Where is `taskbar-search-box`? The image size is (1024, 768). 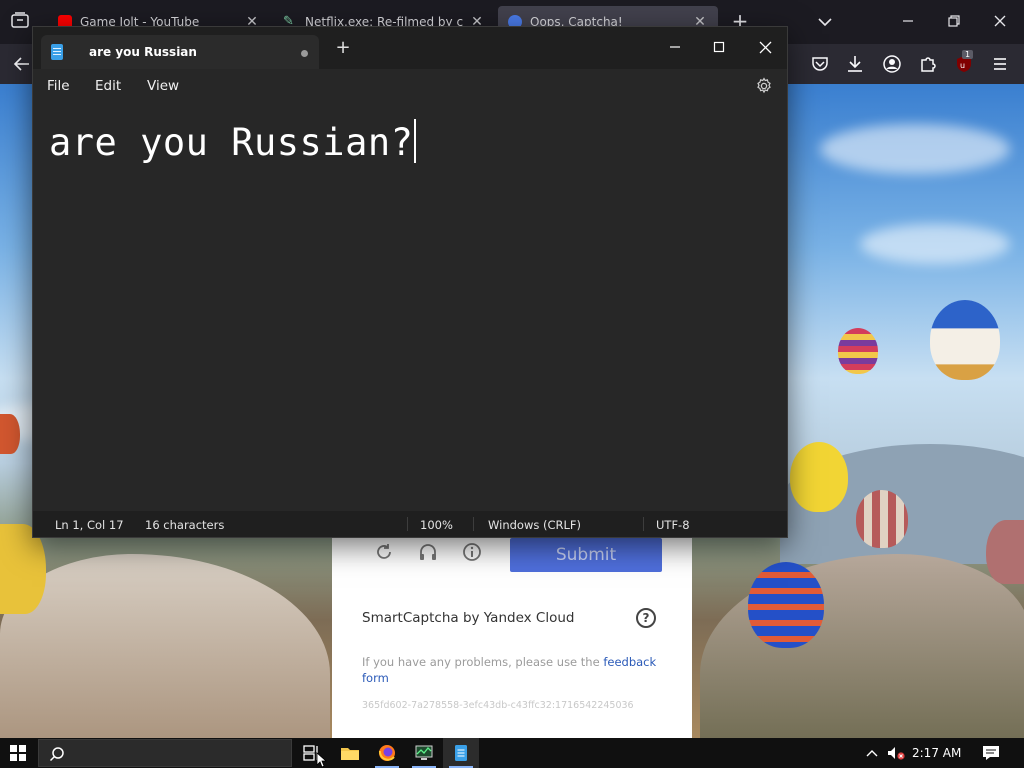
taskbar-search-box is located at coordinates (165, 753).